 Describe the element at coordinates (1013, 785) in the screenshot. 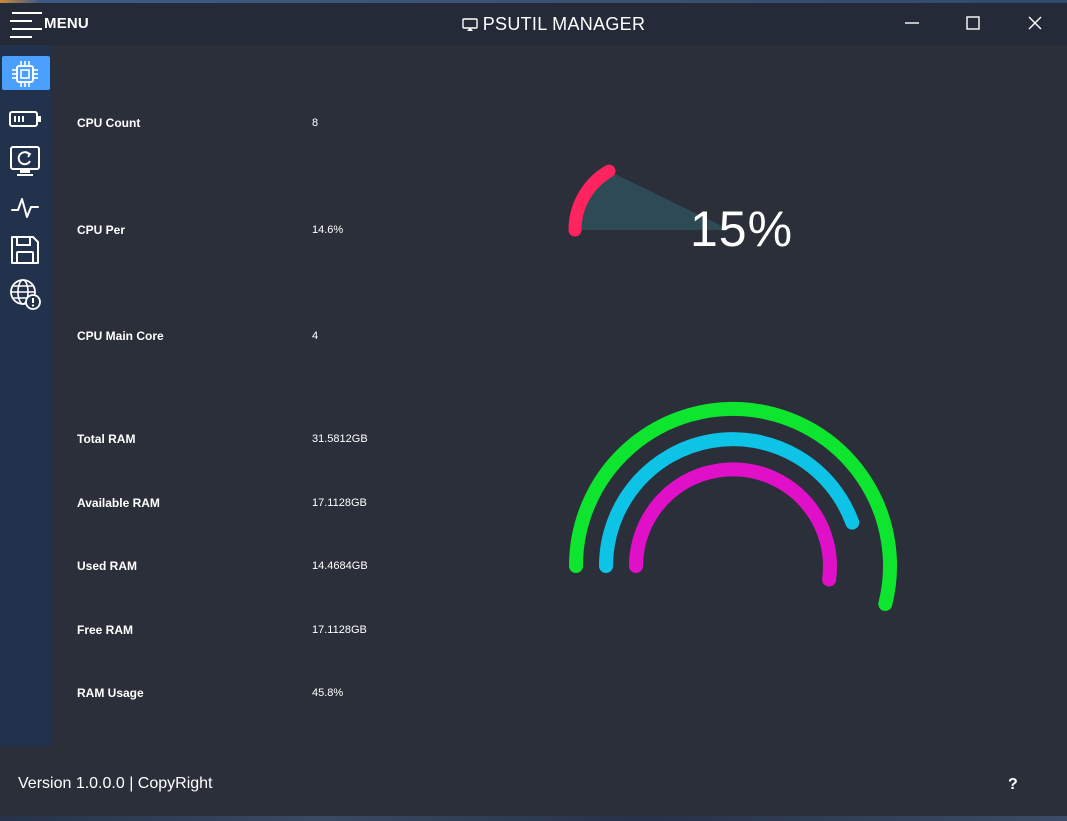

I see `help-button: ?` at that location.